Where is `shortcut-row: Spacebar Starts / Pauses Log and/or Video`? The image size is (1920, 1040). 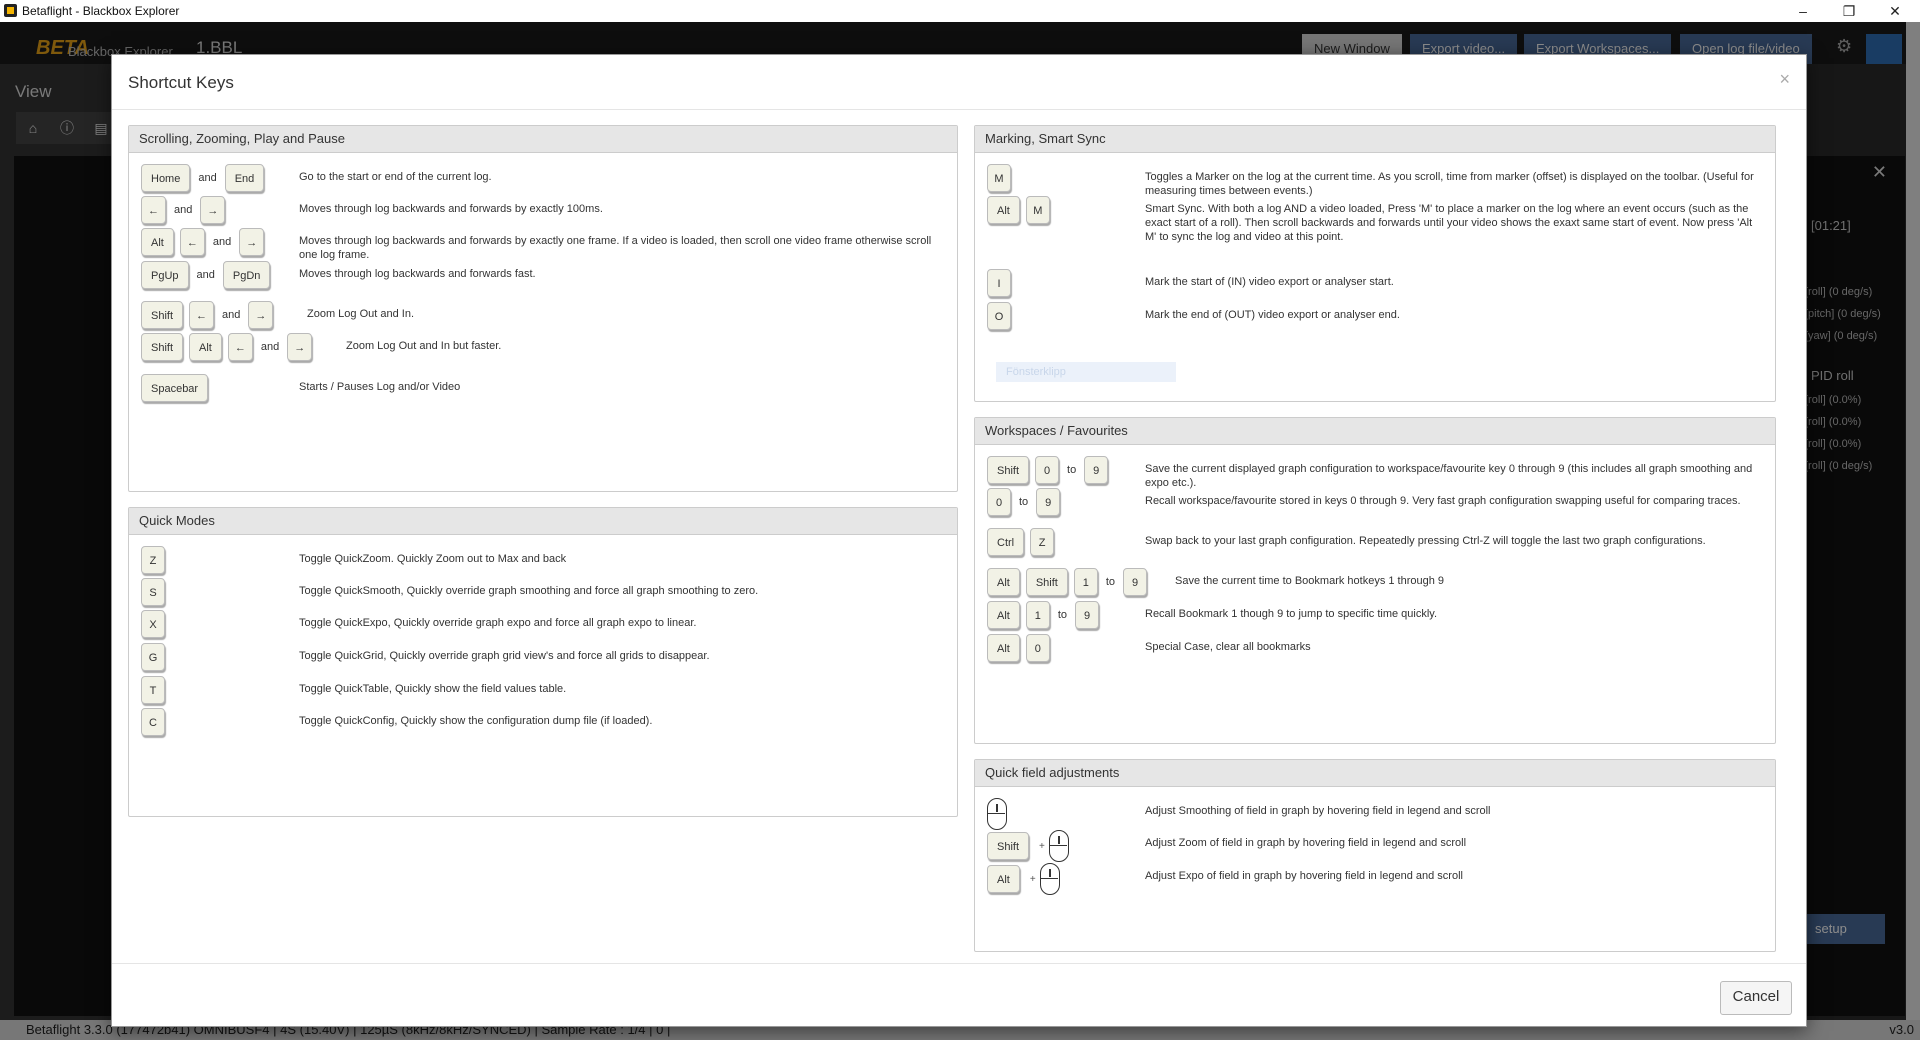 shortcut-row: Spacebar Starts / Pauses Log and/or Video is located at coordinates (543, 390).